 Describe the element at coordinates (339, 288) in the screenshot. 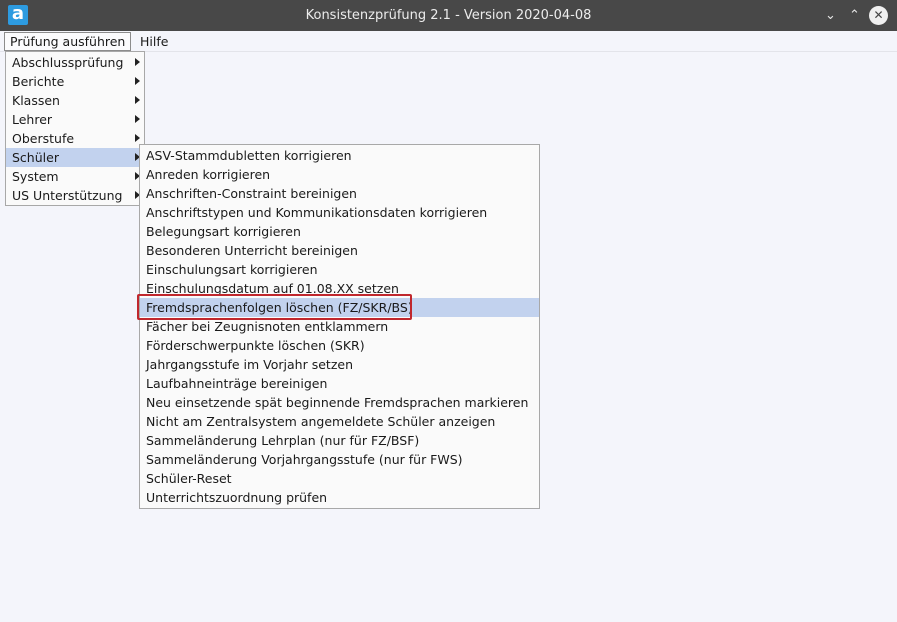

I see `submenu-item-einschulungsdatum: Einschulungsdatum auf 01.08.XX setzen` at that location.